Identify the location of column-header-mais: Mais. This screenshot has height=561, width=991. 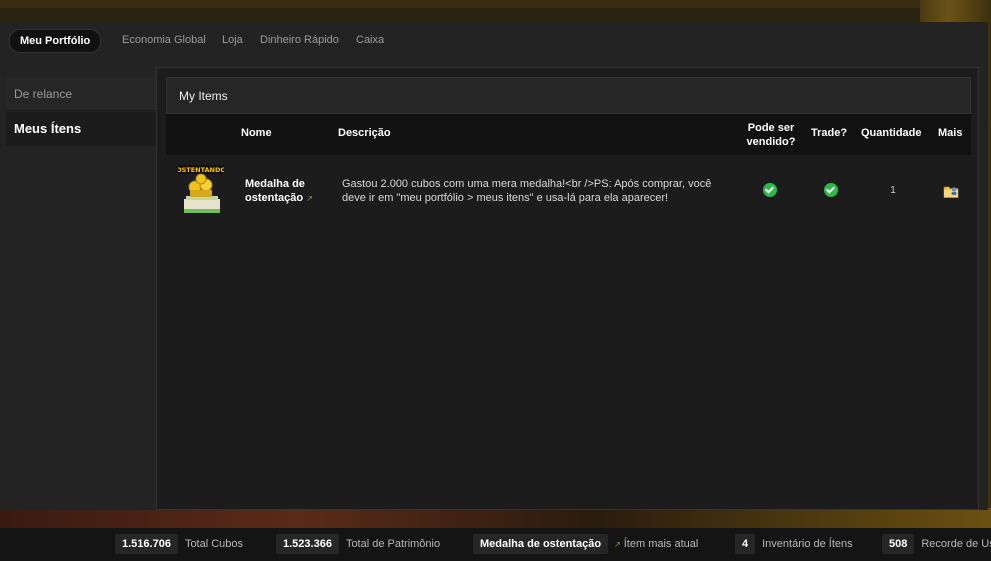
(950, 133).